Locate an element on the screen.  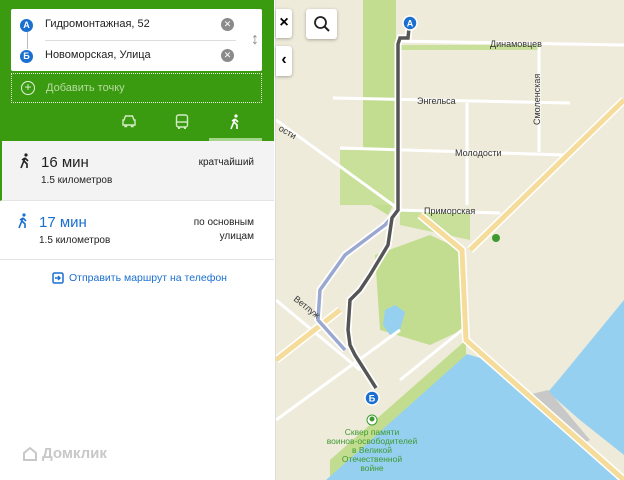
bus-icon is located at coordinates (182, 121).